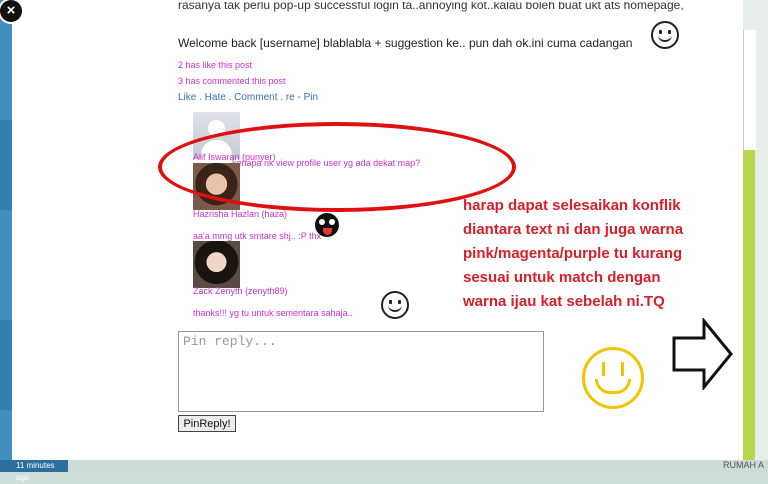 This screenshot has height=484, width=768. What do you see at coordinates (248, 97) in the screenshot?
I see `post-actions: Like . Hate . Comment . re - Pin` at bounding box center [248, 97].